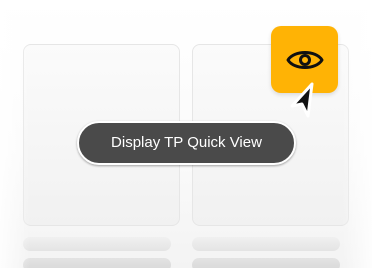 This screenshot has width=372, height=268. Describe the element at coordinates (305, 60) in the screenshot. I see `eye-icon` at that location.